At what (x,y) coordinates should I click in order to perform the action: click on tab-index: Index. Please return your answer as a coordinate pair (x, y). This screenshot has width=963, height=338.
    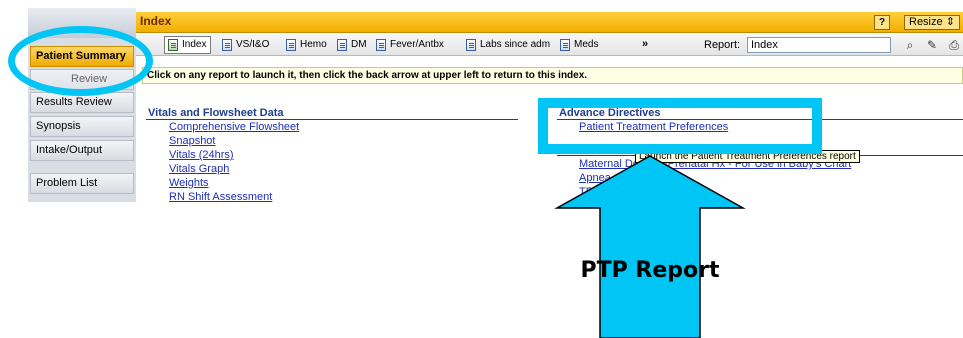
    Looking at the image, I should click on (188, 45).